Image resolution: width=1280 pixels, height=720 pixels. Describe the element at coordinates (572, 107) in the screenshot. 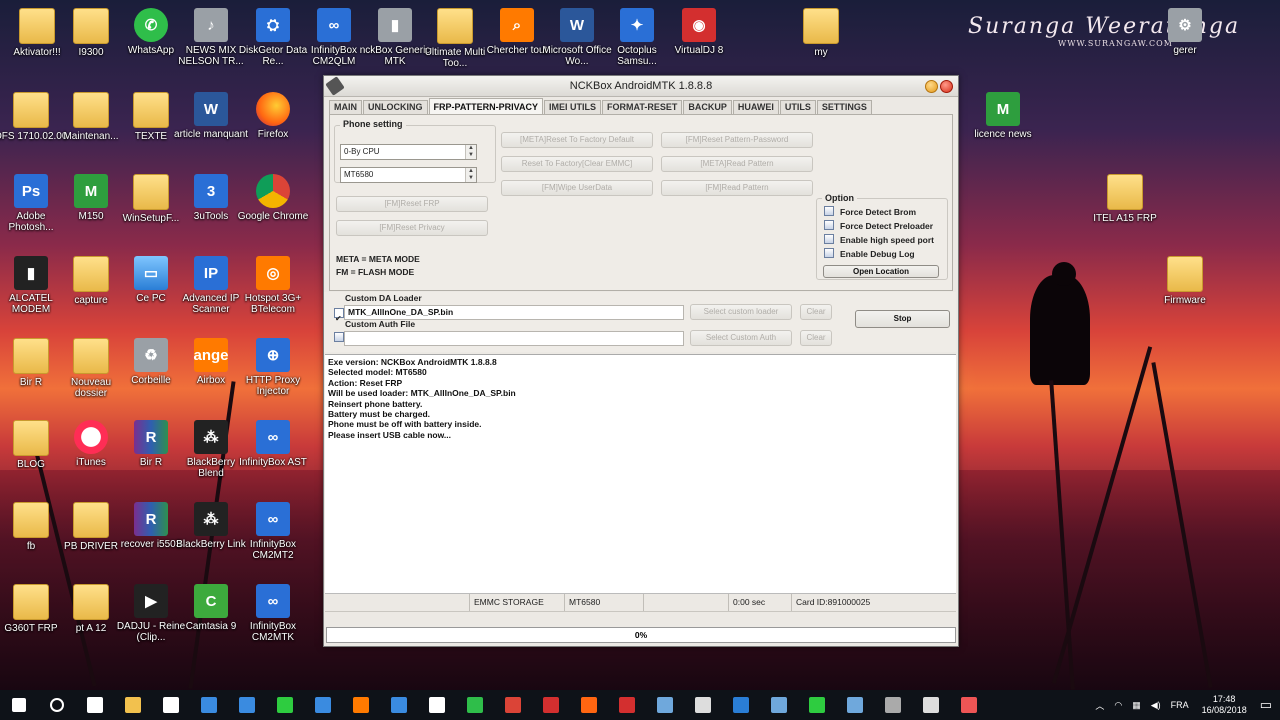

I see `tab-imei-utils: IMEI UTILS` at that location.